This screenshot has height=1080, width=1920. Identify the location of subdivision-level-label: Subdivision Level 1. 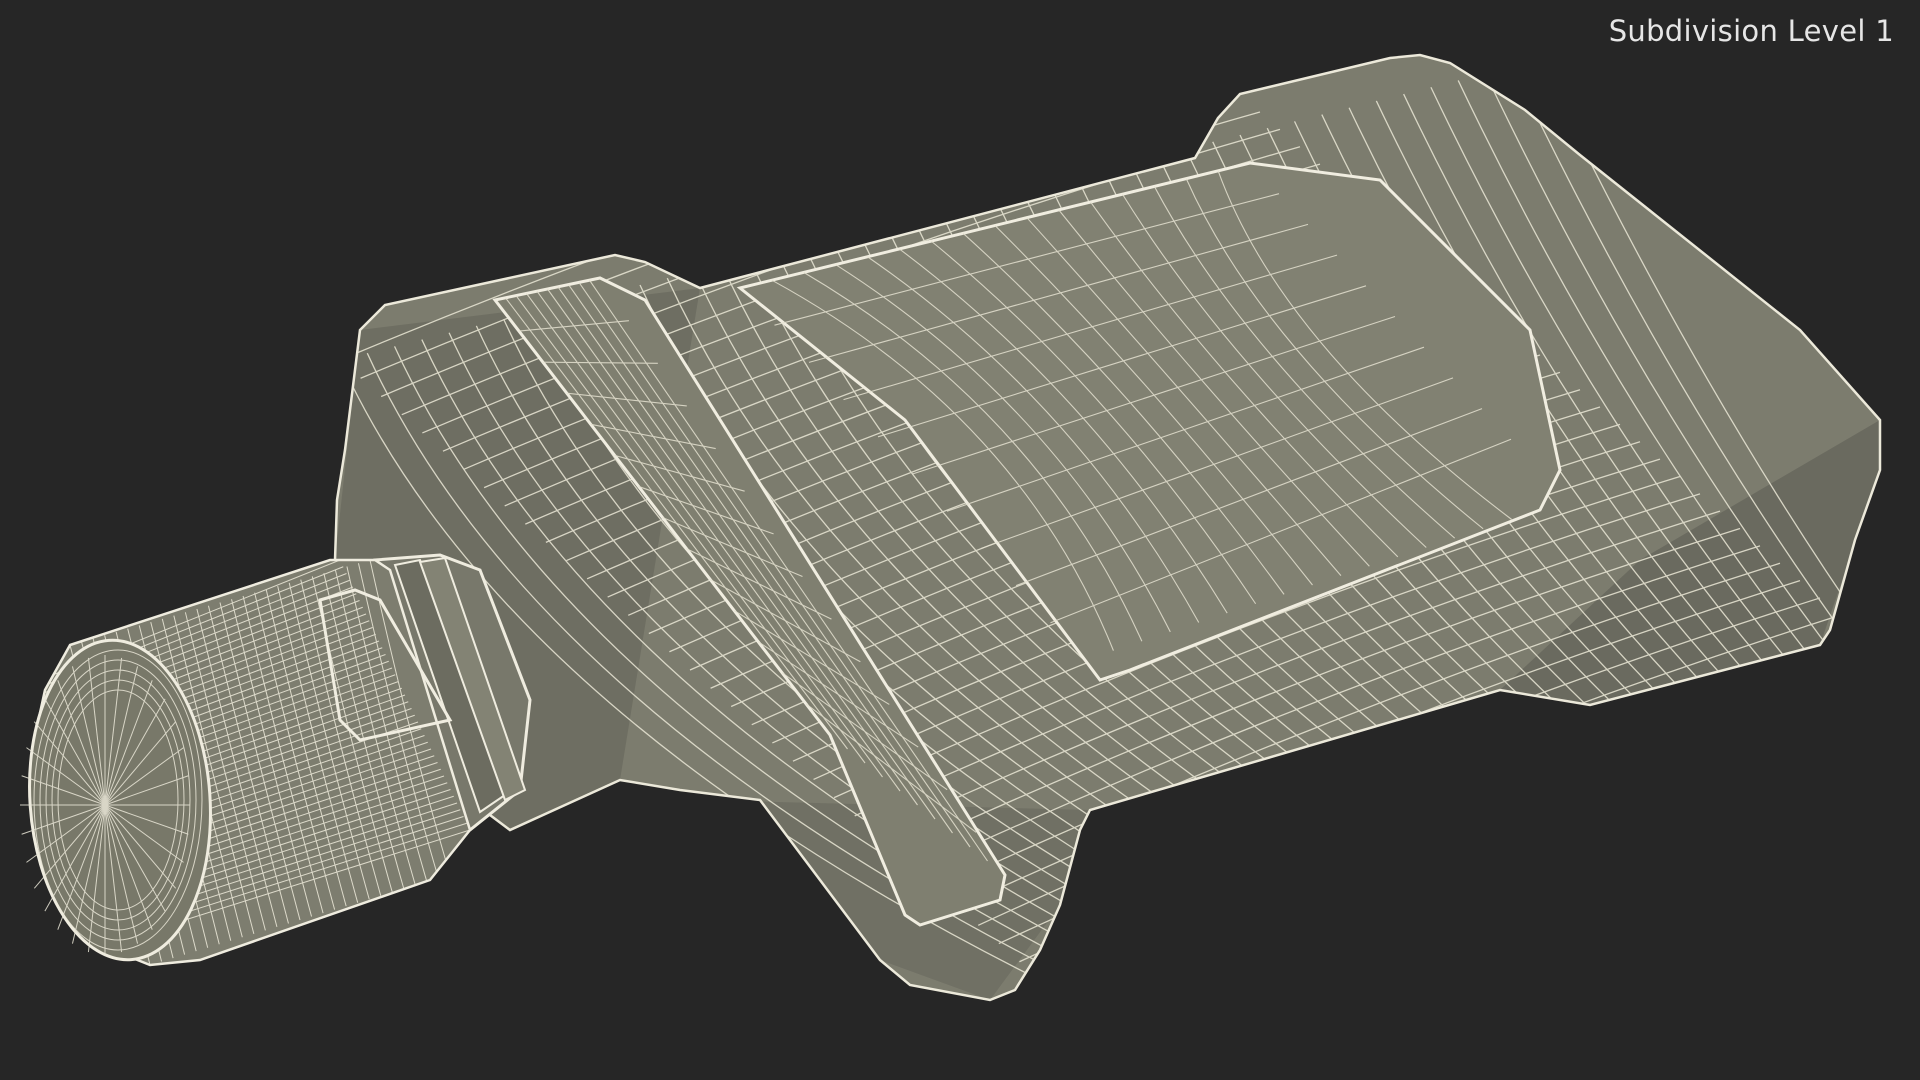
(1751, 31).